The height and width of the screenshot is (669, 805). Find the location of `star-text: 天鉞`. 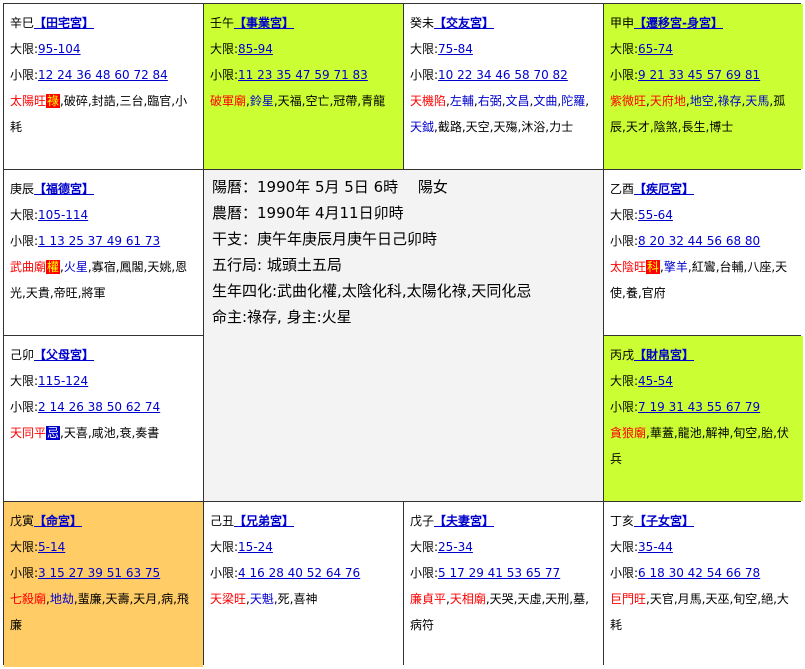

star-text: 天鉞 is located at coordinates (422, 127).